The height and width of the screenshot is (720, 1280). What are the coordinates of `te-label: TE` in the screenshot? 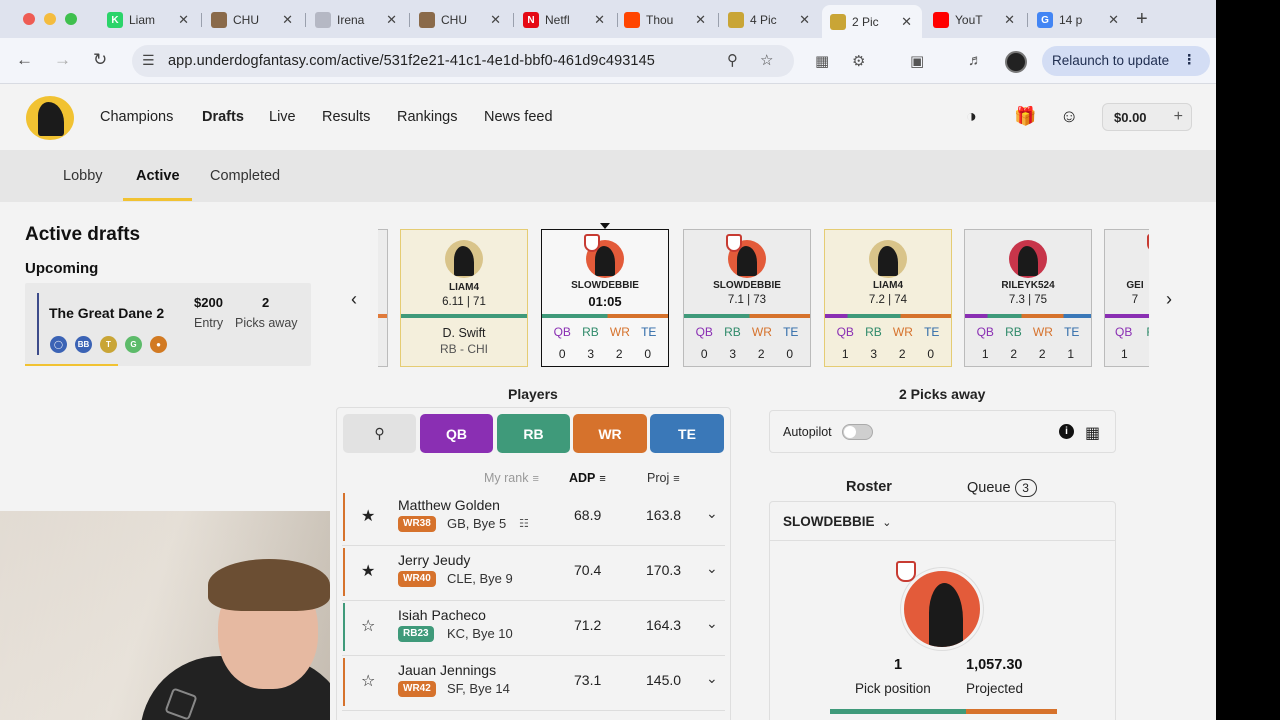 It's located at (932, 332).